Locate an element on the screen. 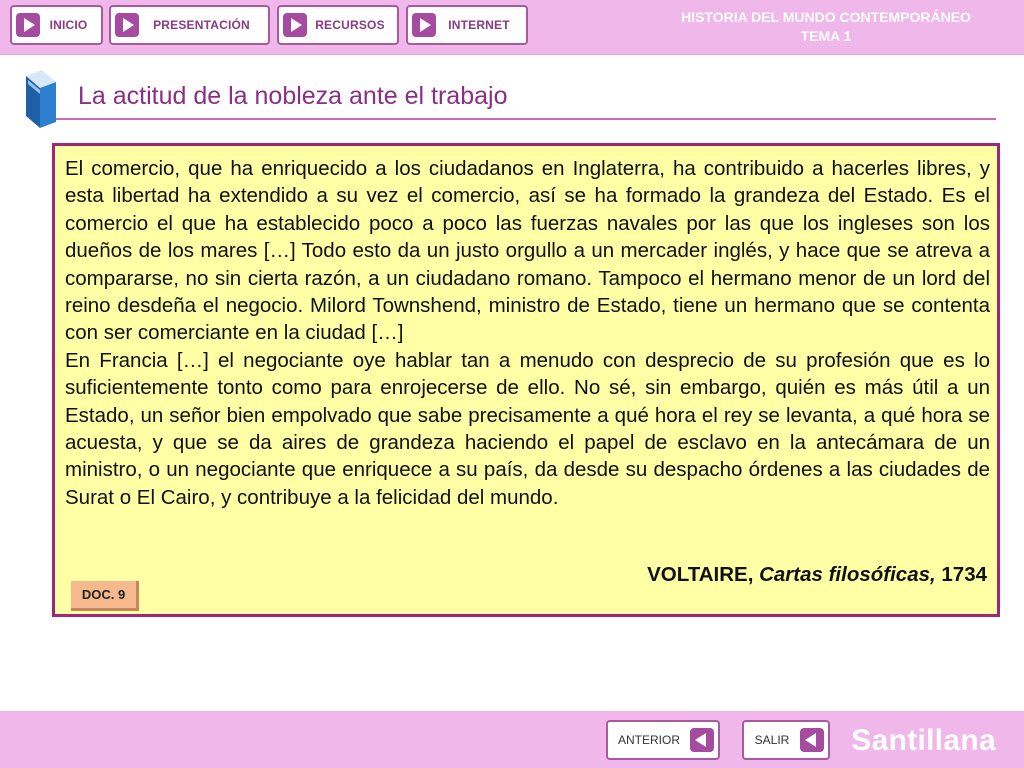  presentacion-button: PRESENTACIÓN is located at coordinates (189, 25).